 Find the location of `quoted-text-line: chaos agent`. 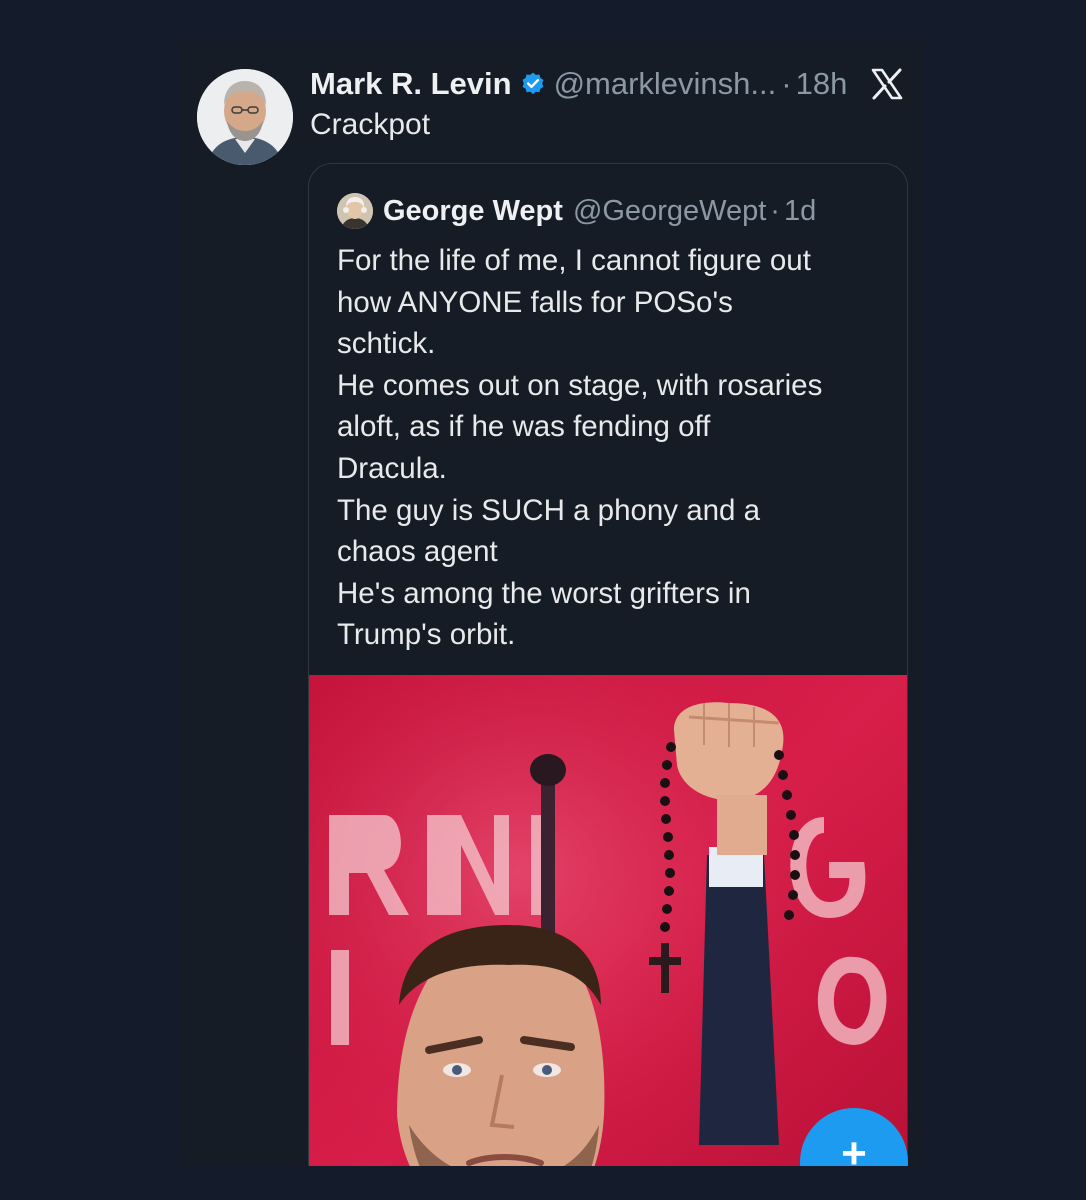

quoted-text-line: chaos agent is located at coordinates (417, 552).